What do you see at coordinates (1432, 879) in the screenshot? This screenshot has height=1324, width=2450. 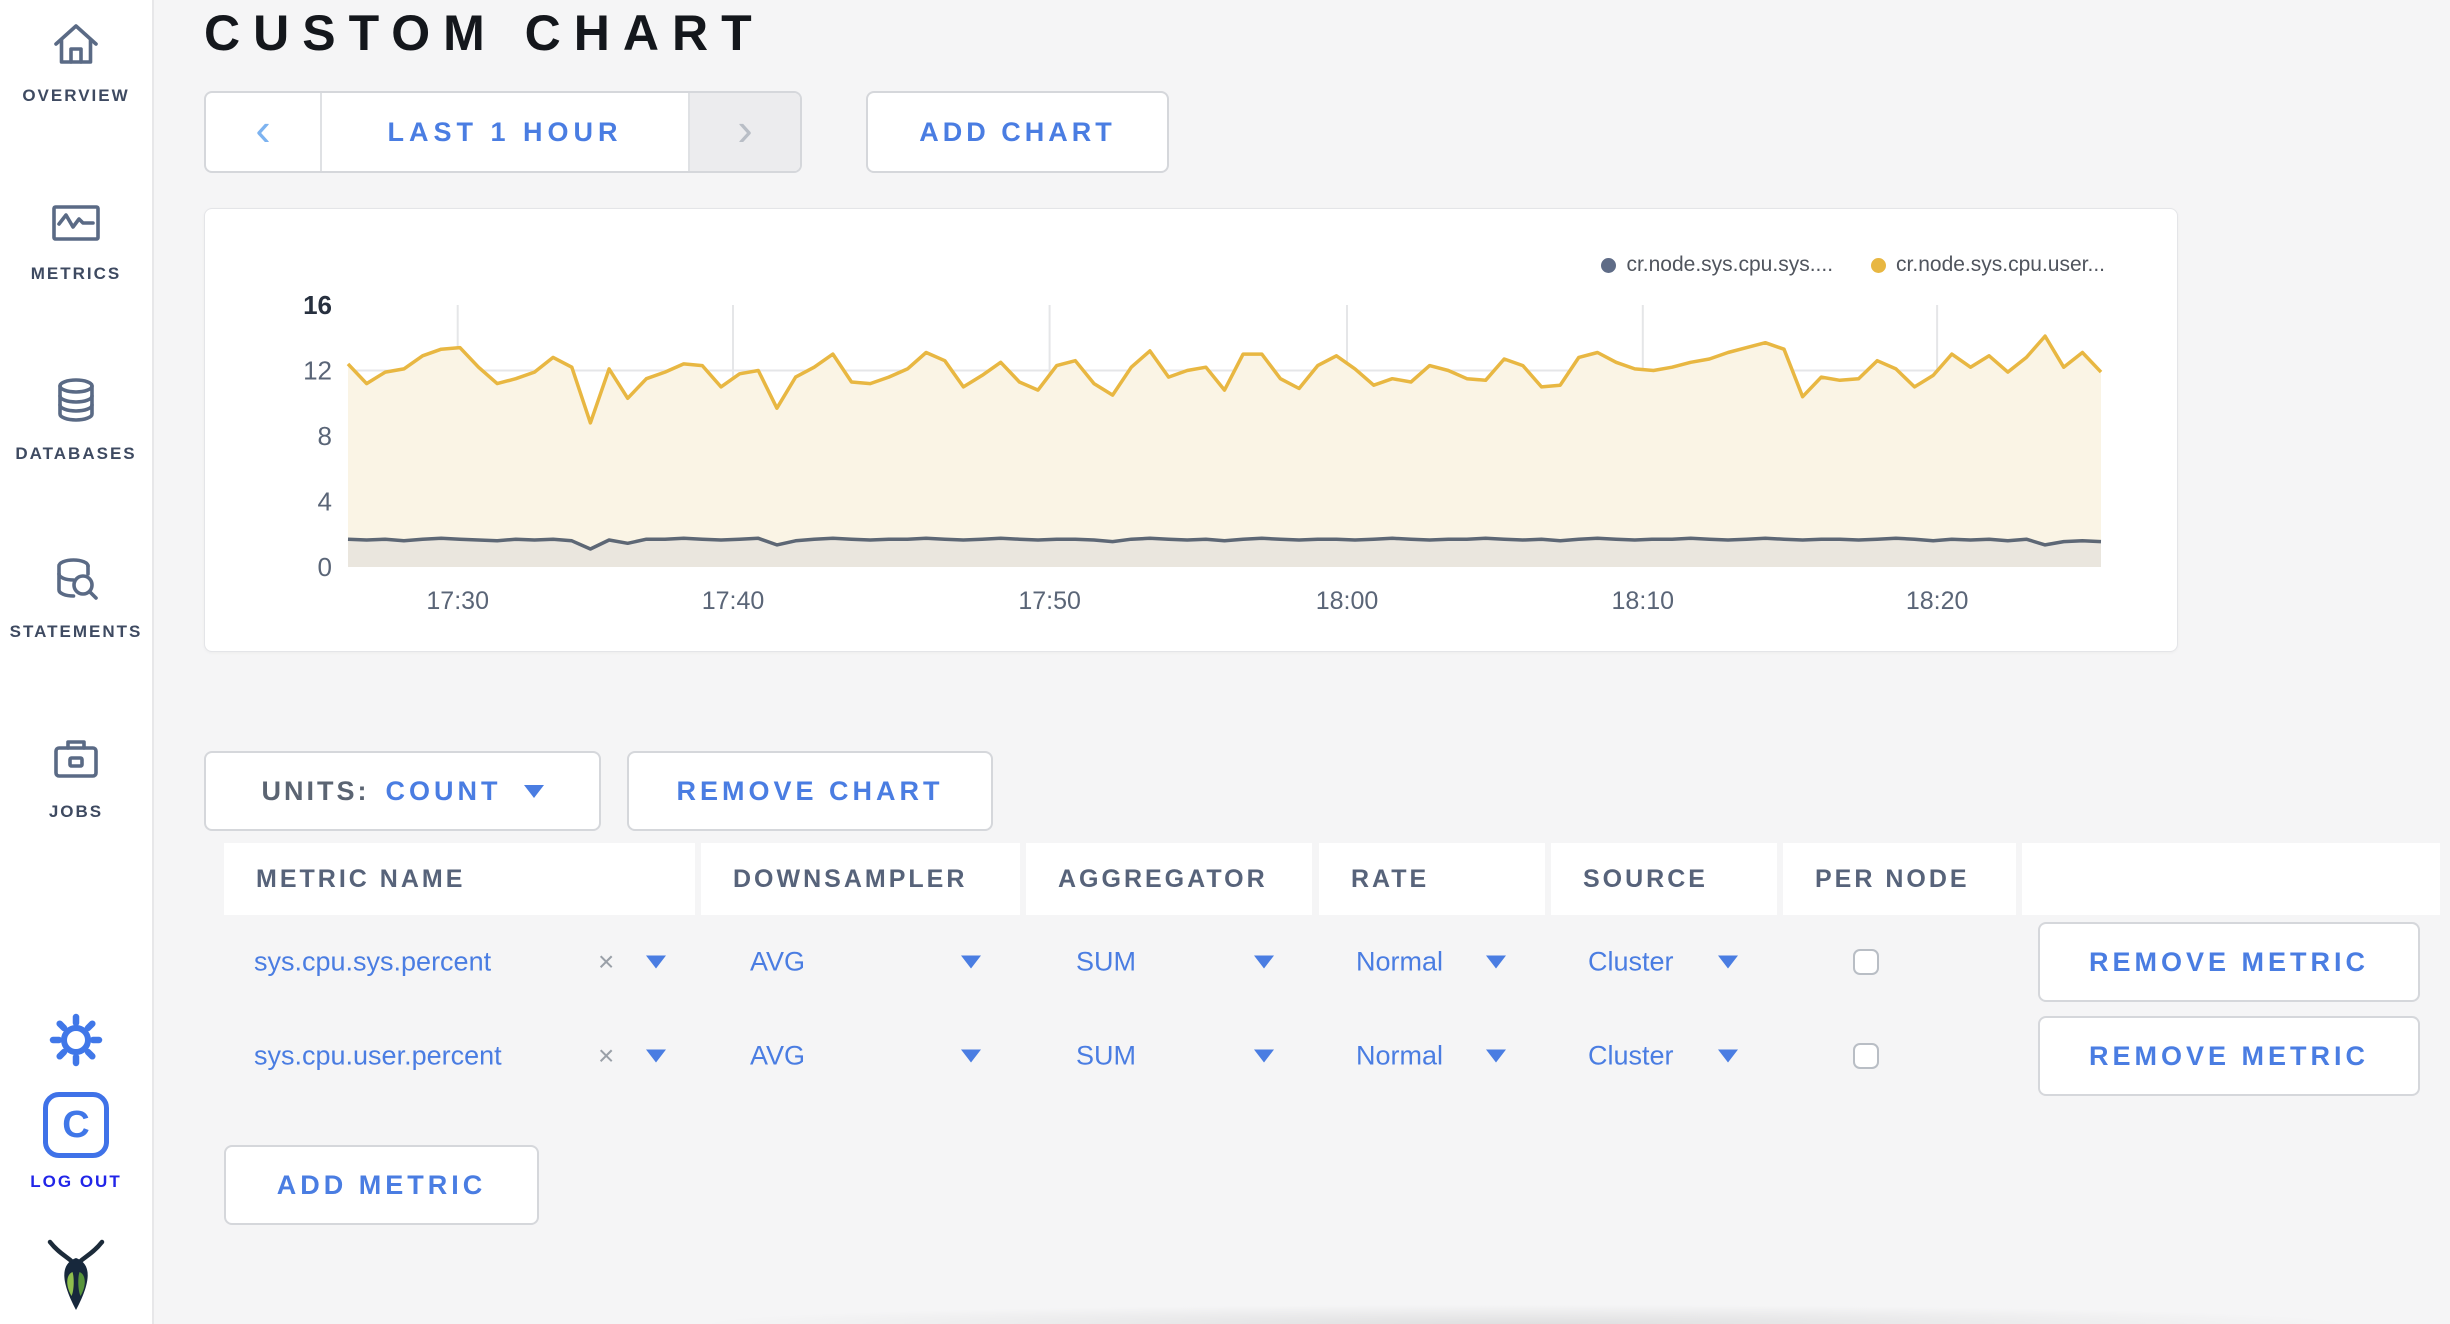 I see `col-header-rate: RATE` at bounding box center [1432, 879].